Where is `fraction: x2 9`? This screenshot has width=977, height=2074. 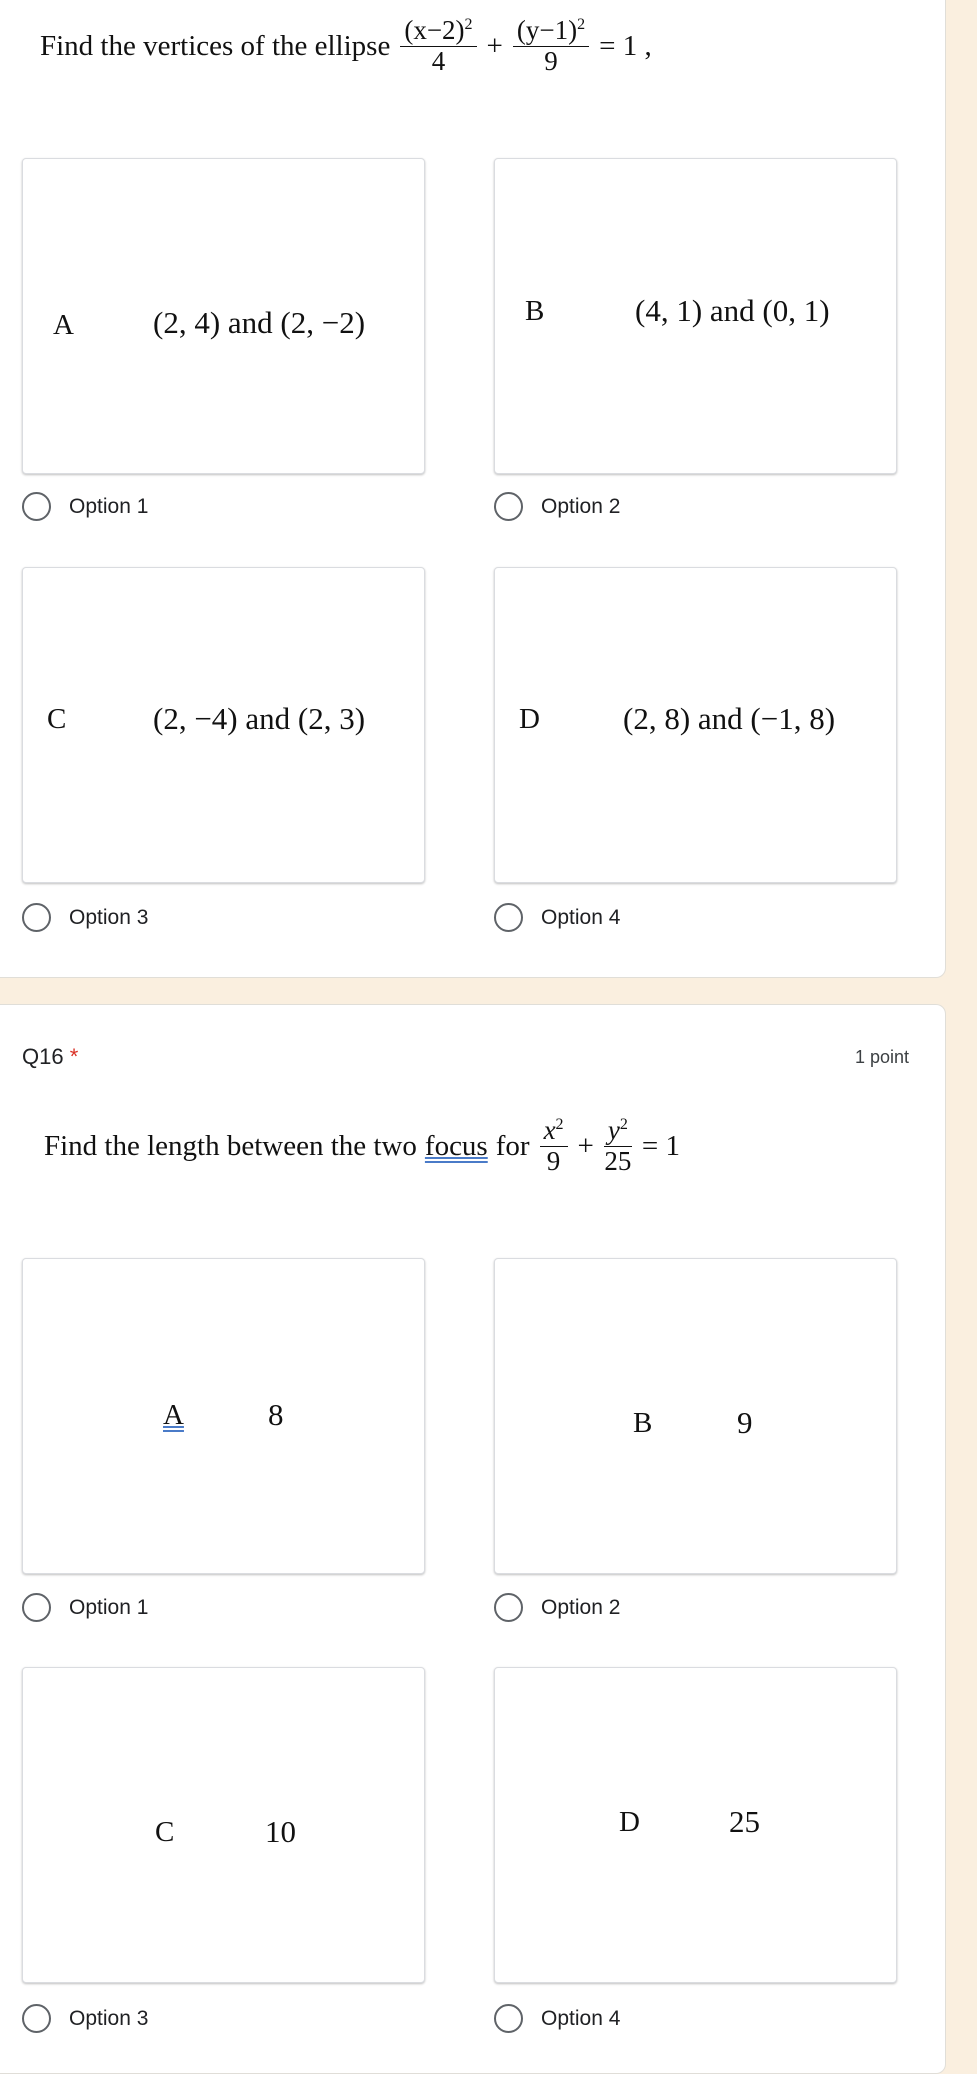 fraction: x2 9 is located at coordinates (553, 1145).